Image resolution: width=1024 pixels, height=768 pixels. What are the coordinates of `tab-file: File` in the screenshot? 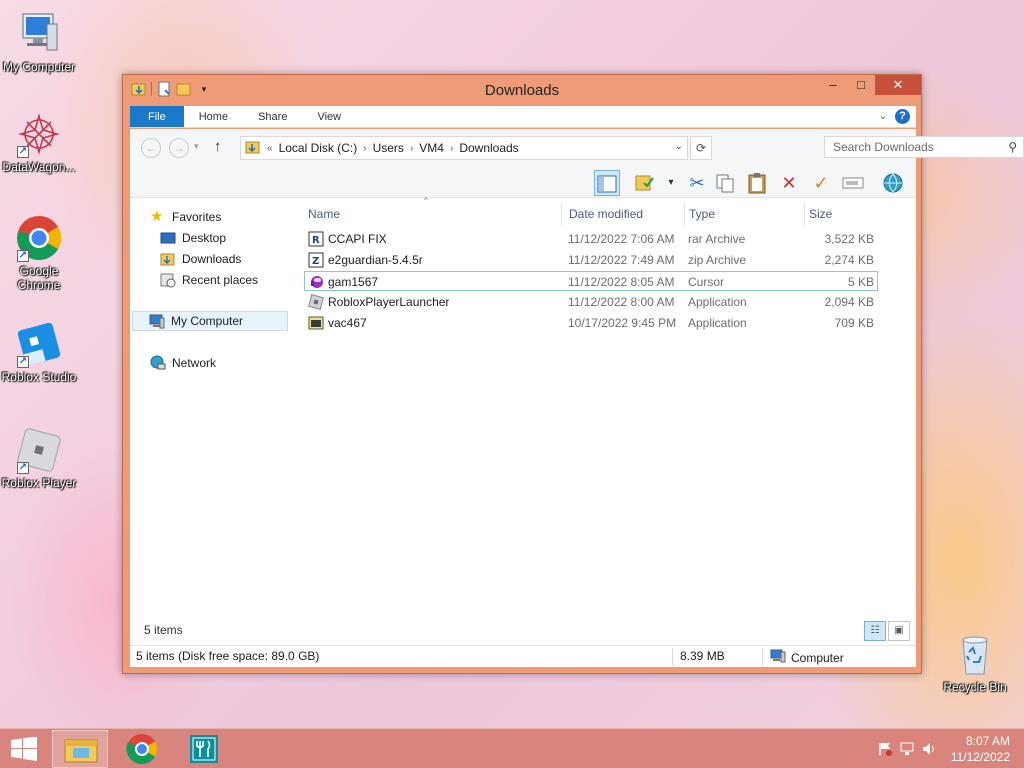 It's located at (157, 116).